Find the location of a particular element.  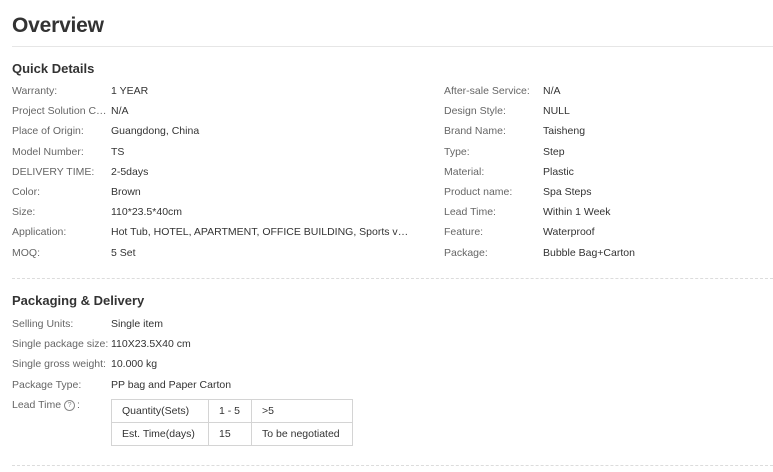

lead-time-label: Lead Time is located at coordinates (37, 405).